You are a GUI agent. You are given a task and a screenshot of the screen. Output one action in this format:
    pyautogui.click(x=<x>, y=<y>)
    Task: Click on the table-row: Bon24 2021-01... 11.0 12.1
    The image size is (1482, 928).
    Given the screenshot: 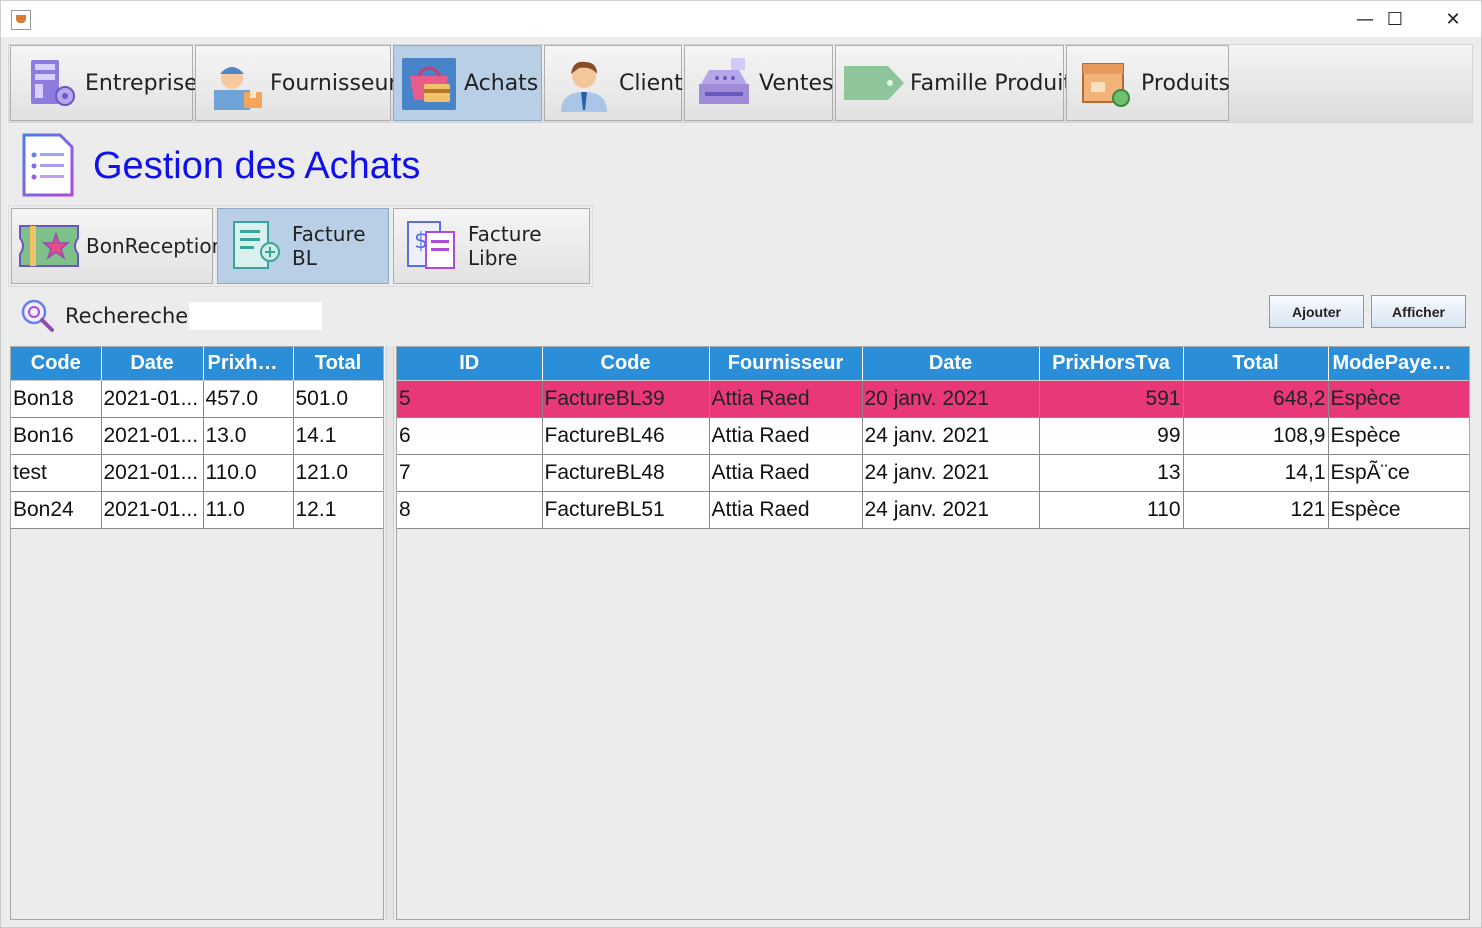 What is the action you would take?
    pyautogui.click(x=197, y=510)
    